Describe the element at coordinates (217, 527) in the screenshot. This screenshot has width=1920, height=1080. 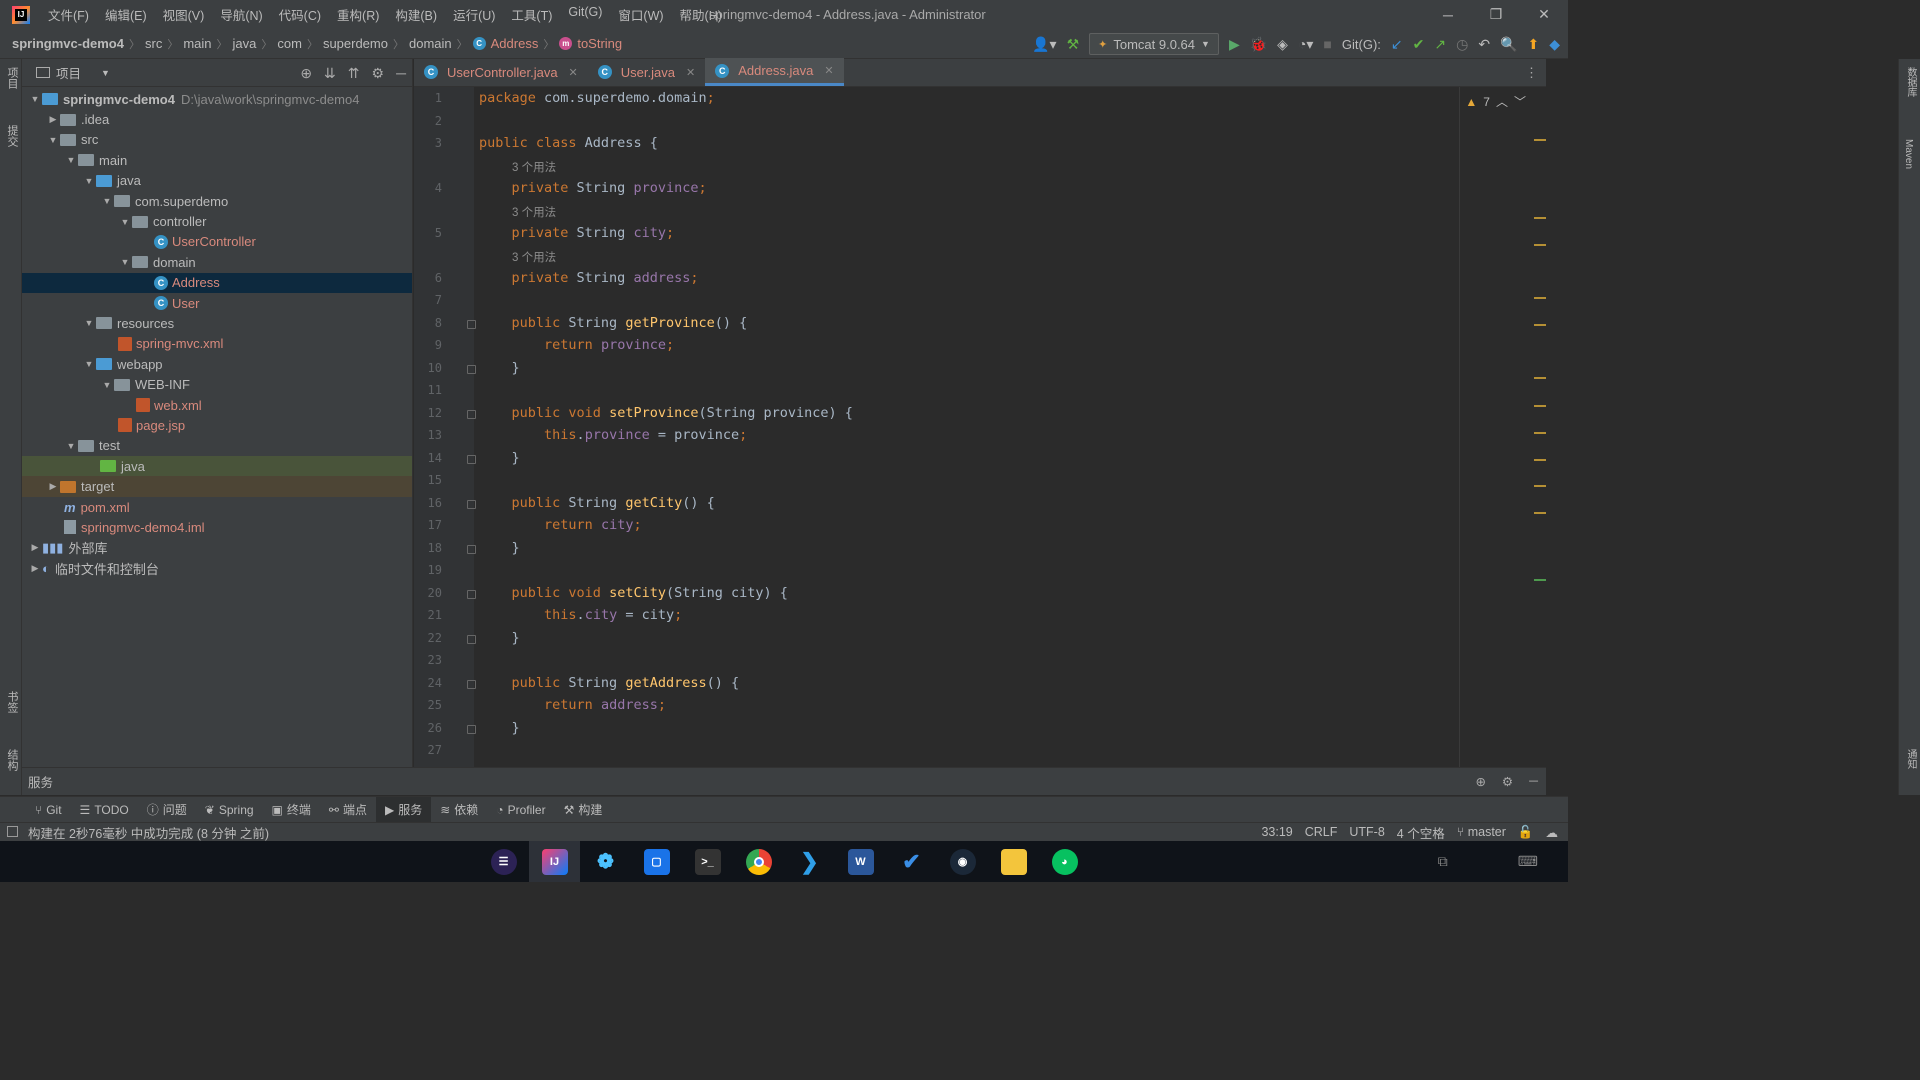
I see `tree-node-iml: springmvc-demo4.iml` at that location.